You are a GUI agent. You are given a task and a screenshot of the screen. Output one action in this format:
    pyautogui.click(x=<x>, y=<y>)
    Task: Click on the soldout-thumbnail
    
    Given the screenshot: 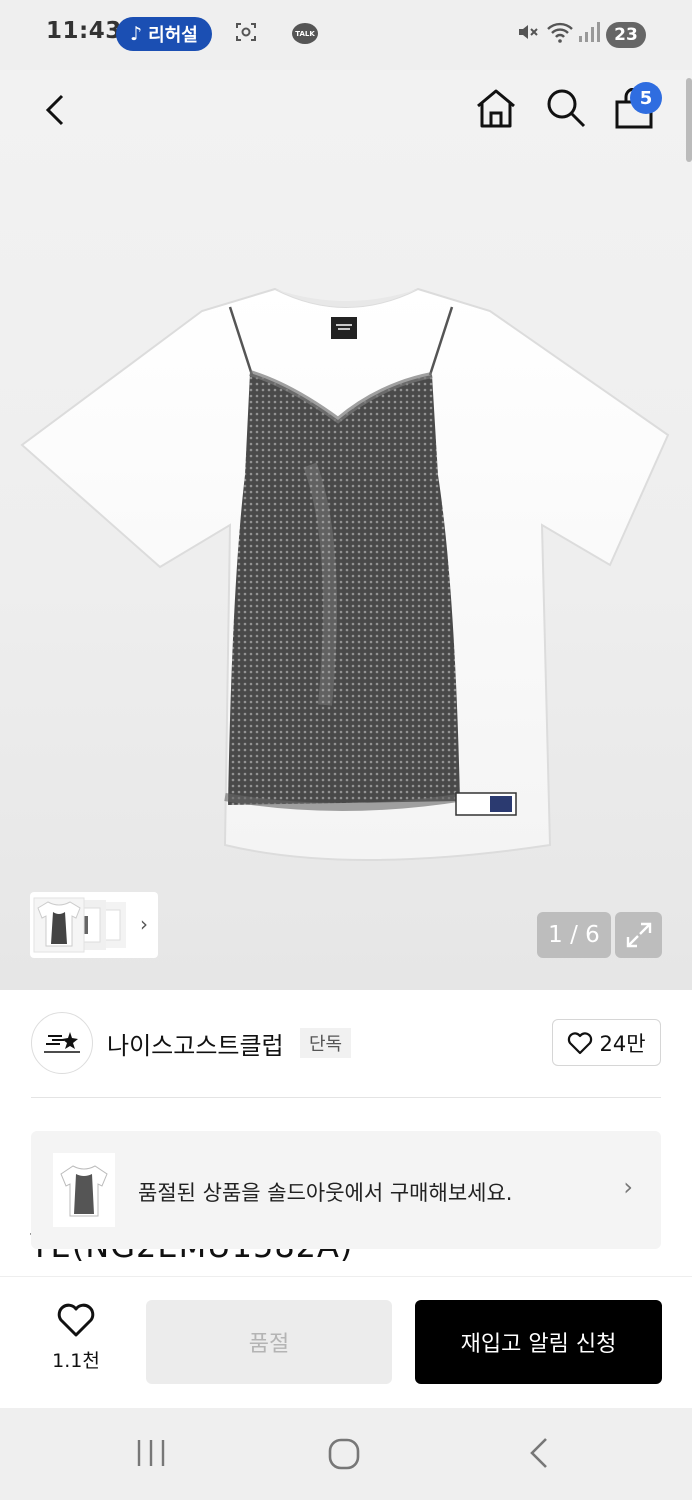 What is the action you would take?
    pyautogui.click(x=84, y=1190)
    